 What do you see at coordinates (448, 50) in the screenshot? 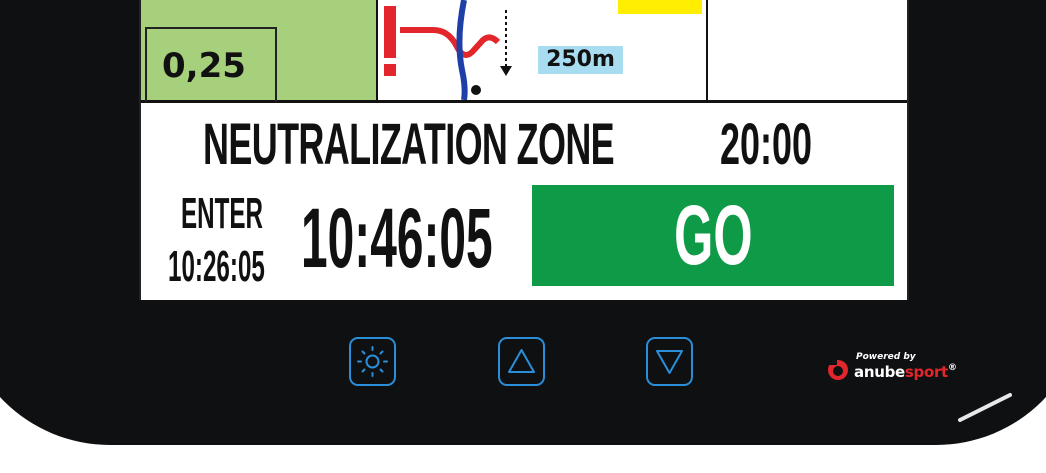
I see `tulip-diagram-icon` at bounding box center [448, 50].